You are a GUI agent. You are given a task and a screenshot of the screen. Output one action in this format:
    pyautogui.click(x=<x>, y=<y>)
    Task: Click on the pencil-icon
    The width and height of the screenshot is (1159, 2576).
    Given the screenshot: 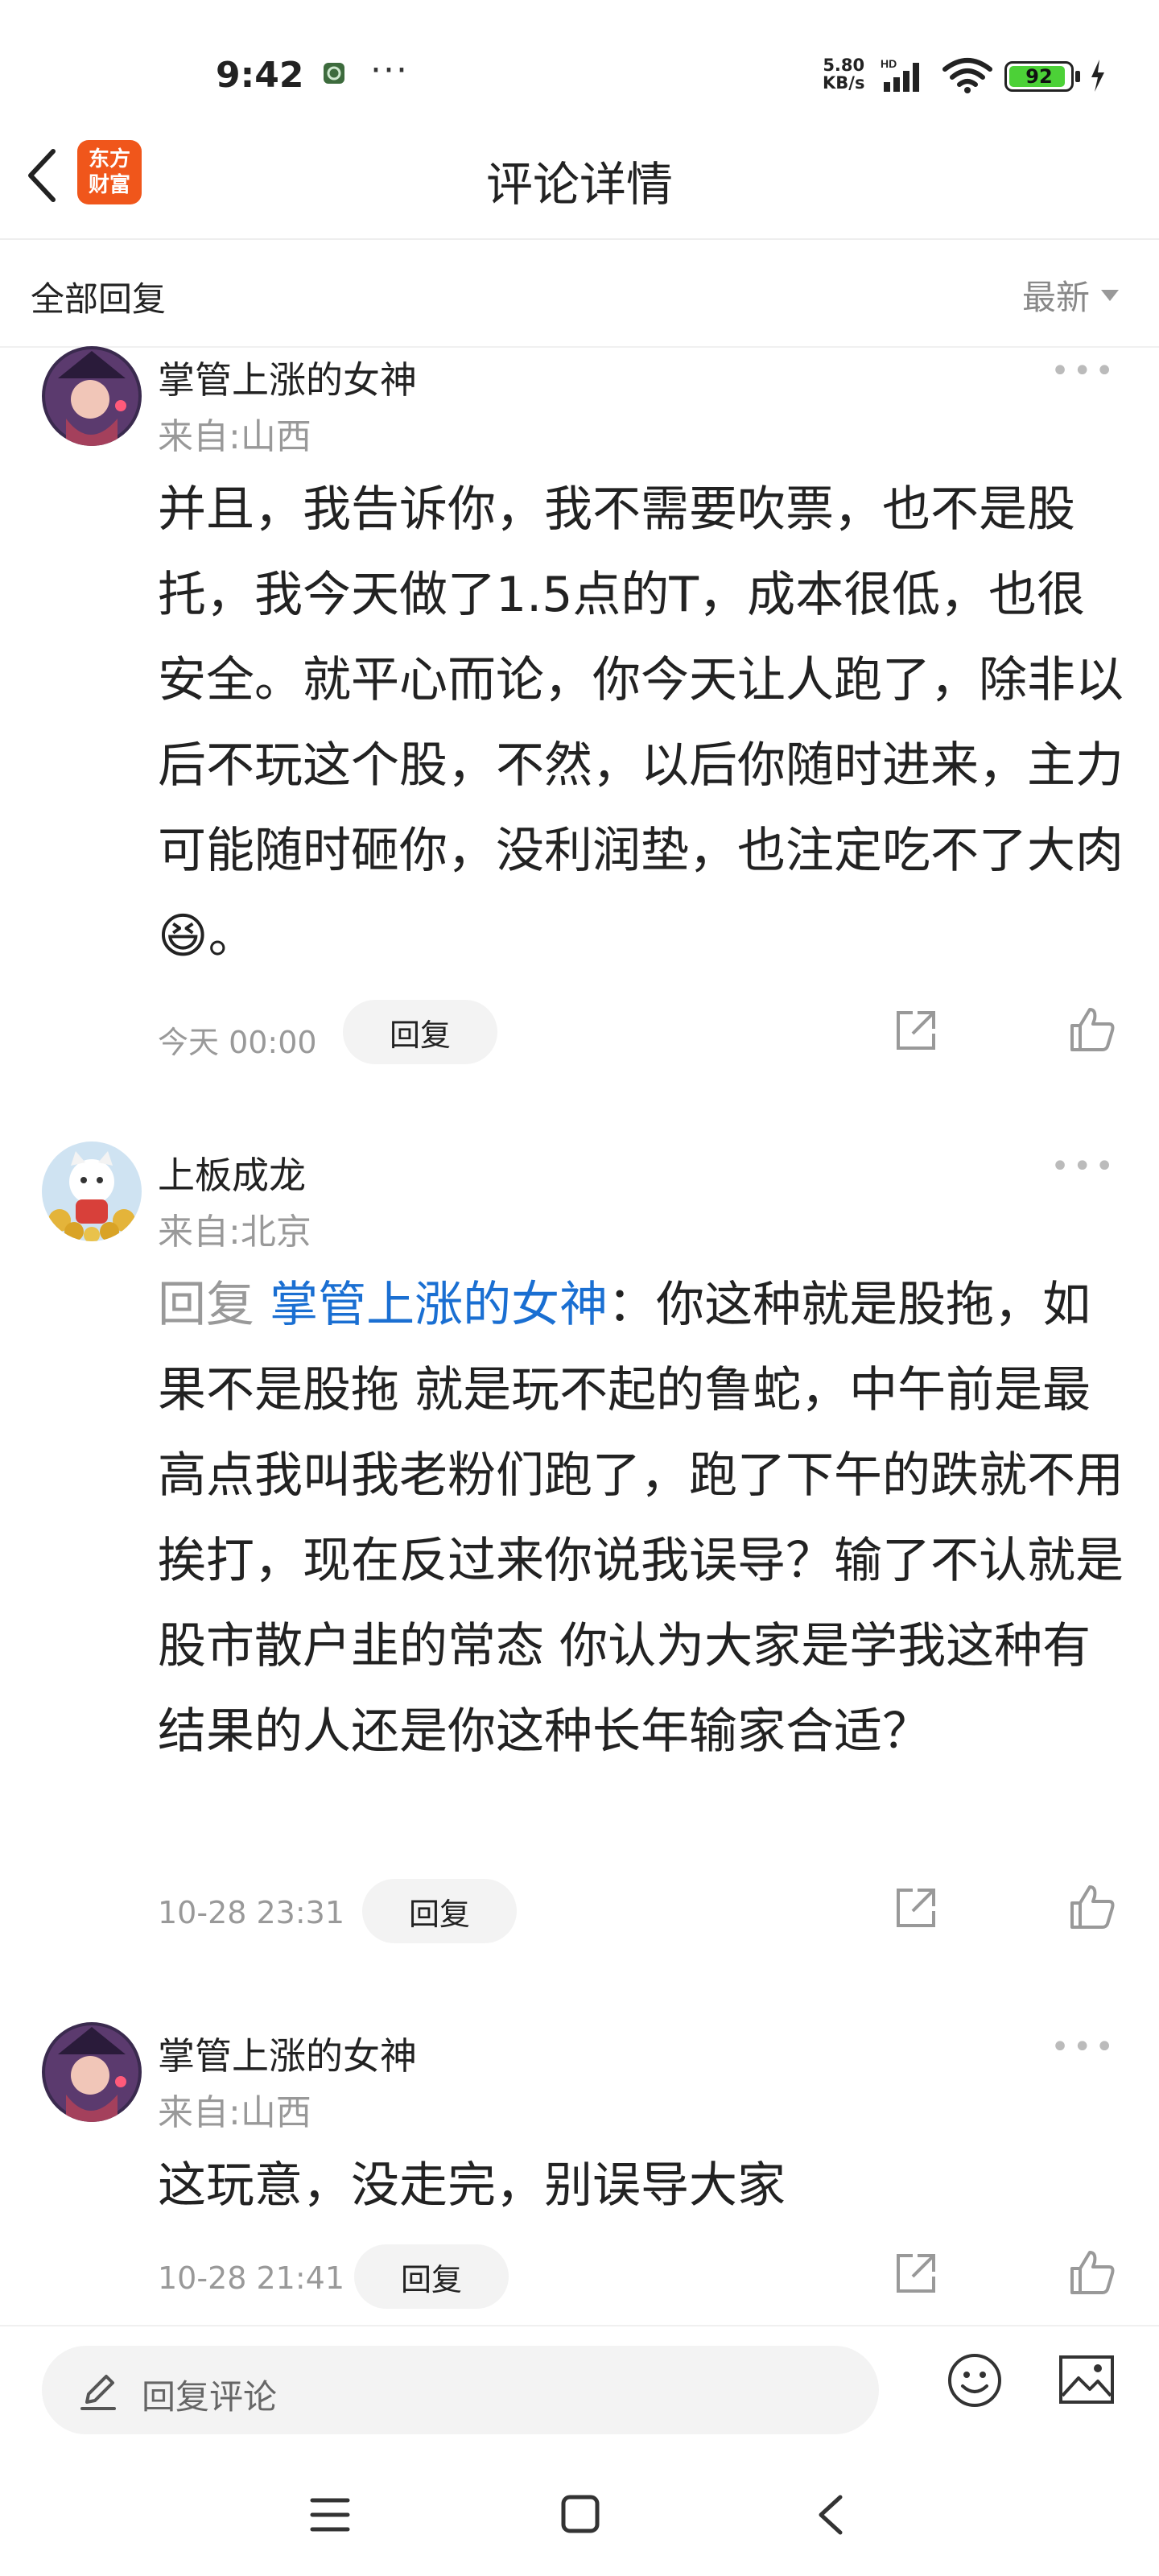 What is the action you would take?
    pyautogui.click(x=98, y=2392)
    